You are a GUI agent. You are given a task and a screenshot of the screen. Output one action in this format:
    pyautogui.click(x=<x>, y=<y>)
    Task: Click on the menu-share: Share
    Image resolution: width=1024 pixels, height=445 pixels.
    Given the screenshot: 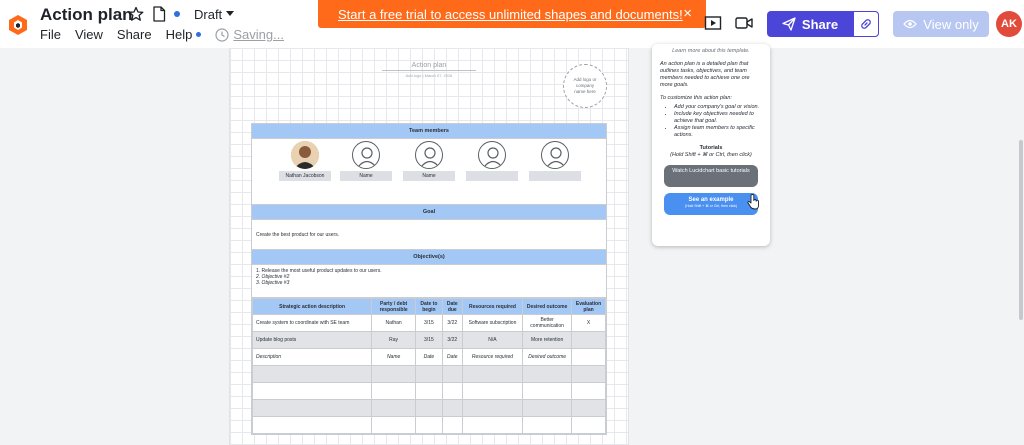 What is the action you would take?
    pyautogui.click(x=134, y=34)
    